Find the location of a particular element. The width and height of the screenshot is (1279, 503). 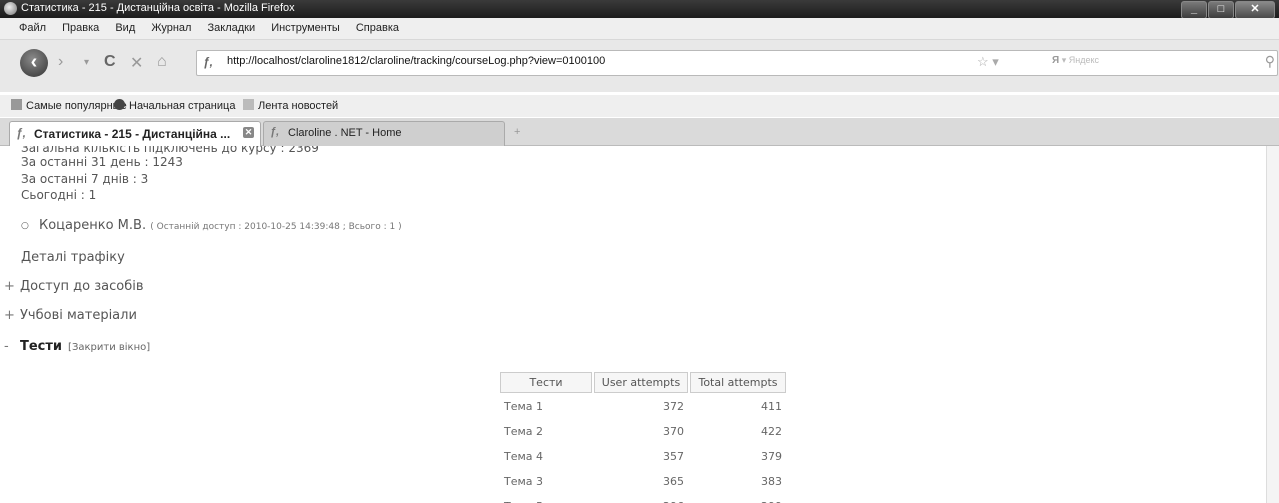

col-header-total-attempts: Total attempts is located at coordinates (738, 382).